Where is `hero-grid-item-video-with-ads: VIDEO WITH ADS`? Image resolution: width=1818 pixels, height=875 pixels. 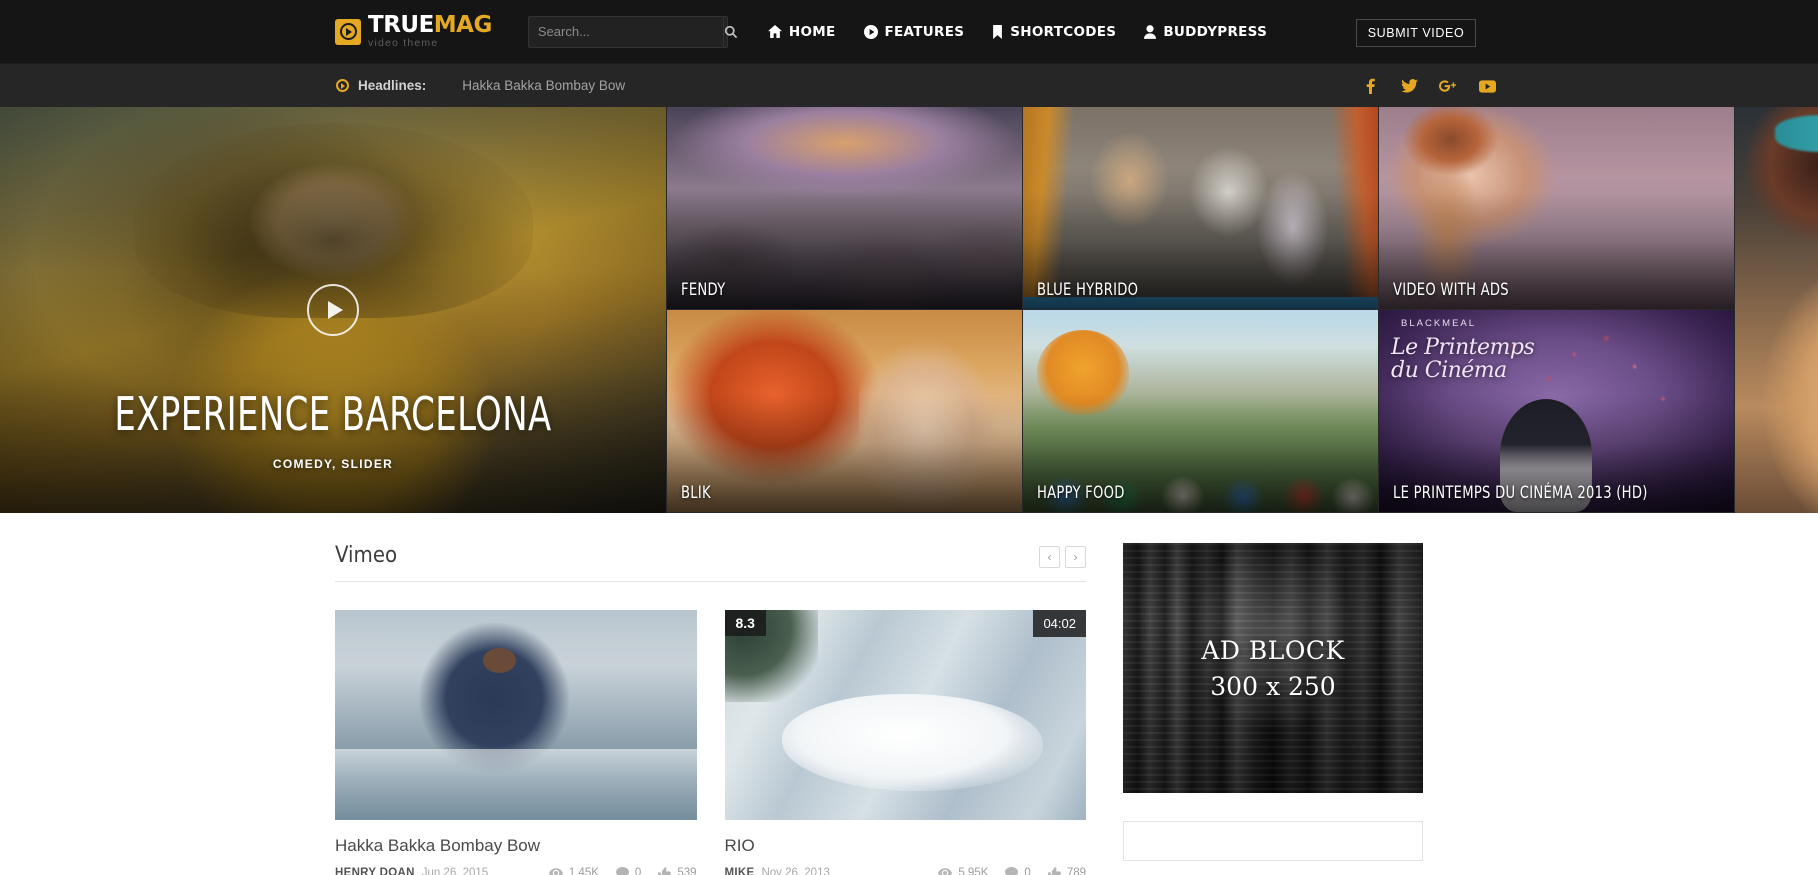 hero-grid-item-video-with-ads: VIDEO WITH ADS is located at coordinates (1556, 208).